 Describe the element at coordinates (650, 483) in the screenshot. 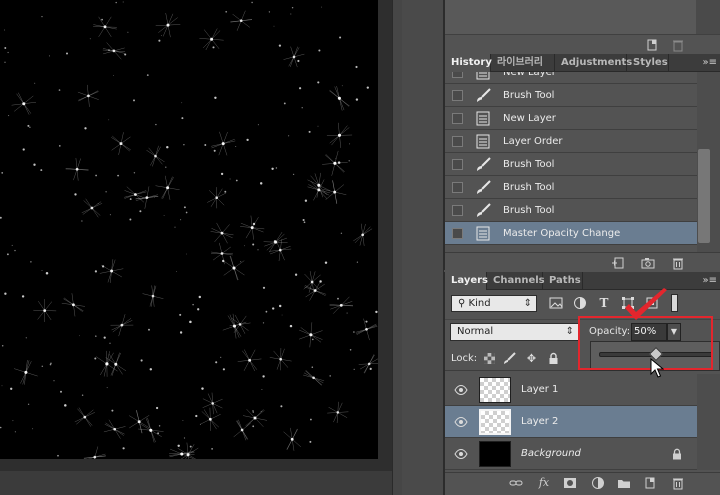

I see `new-layer-icon` at that location.